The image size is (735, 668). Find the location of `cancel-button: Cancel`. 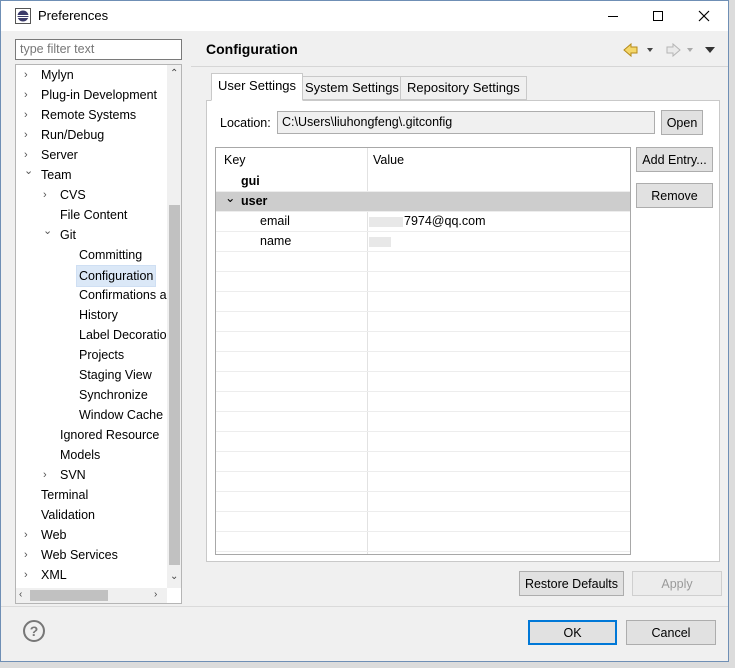

cancel-button: Cancel is located at coordinates (671, 632).